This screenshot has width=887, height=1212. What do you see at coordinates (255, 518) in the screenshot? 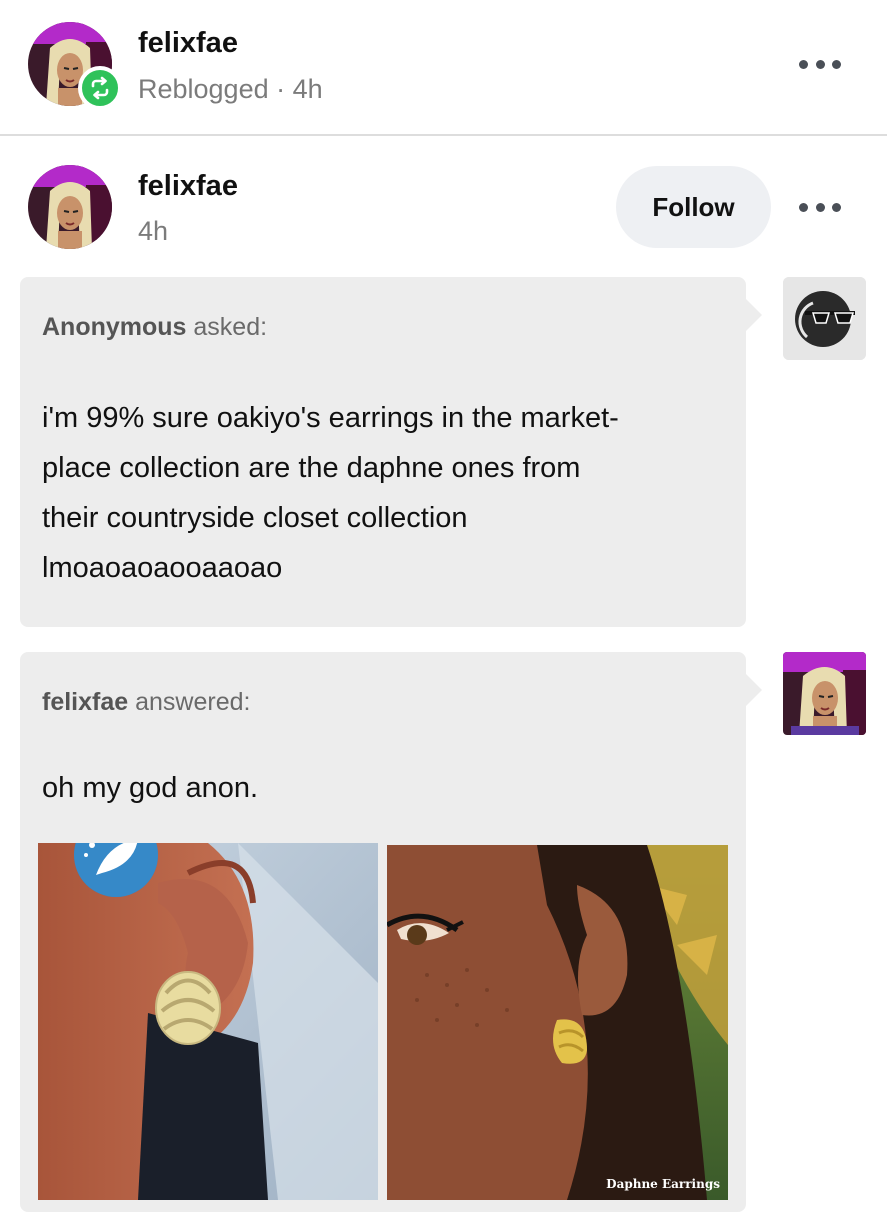
I see `question-line: their countryside closet collection` at bounding box center [255, 518].